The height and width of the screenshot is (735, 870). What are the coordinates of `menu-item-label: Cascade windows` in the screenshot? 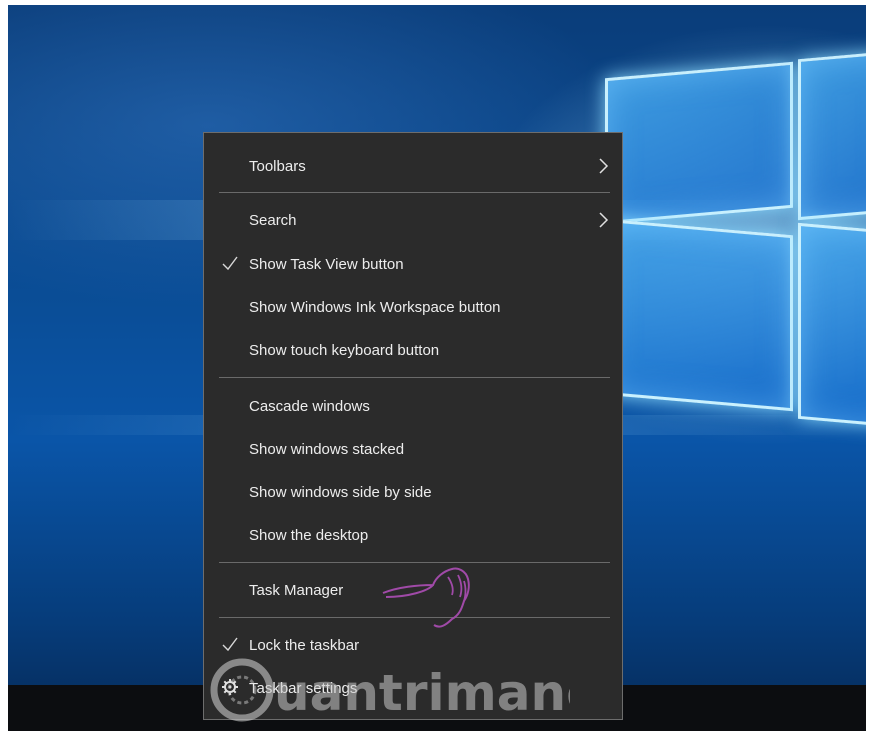 It's located at (309, 406).